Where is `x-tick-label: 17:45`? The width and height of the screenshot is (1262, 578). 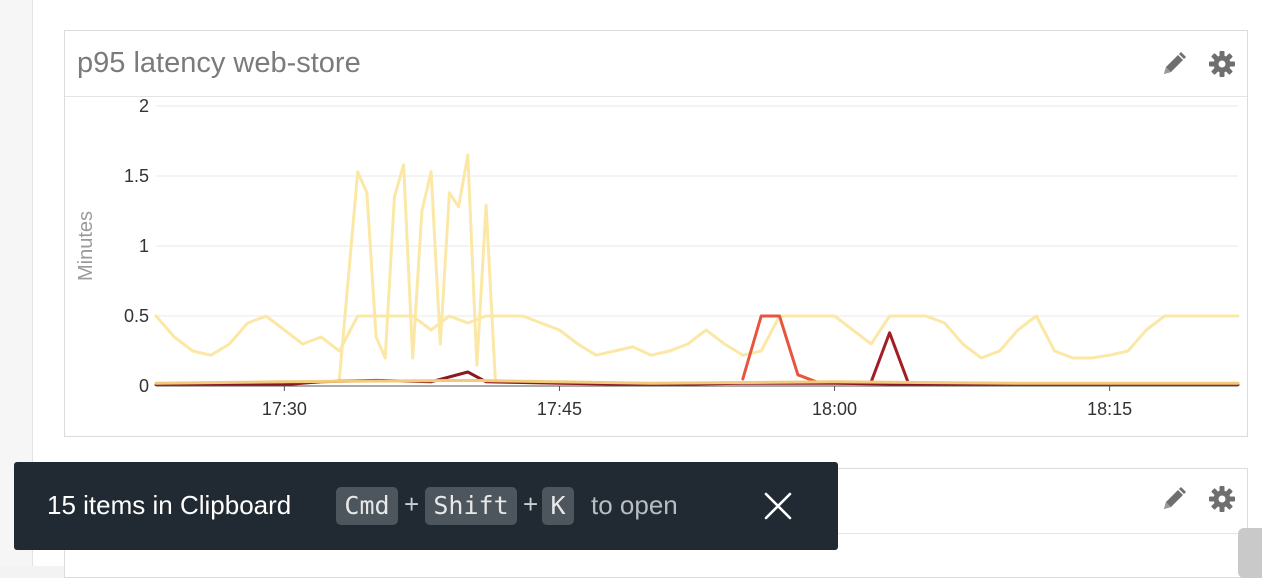
x-tick-label: 17:45 is located at coordinates (559, 409).